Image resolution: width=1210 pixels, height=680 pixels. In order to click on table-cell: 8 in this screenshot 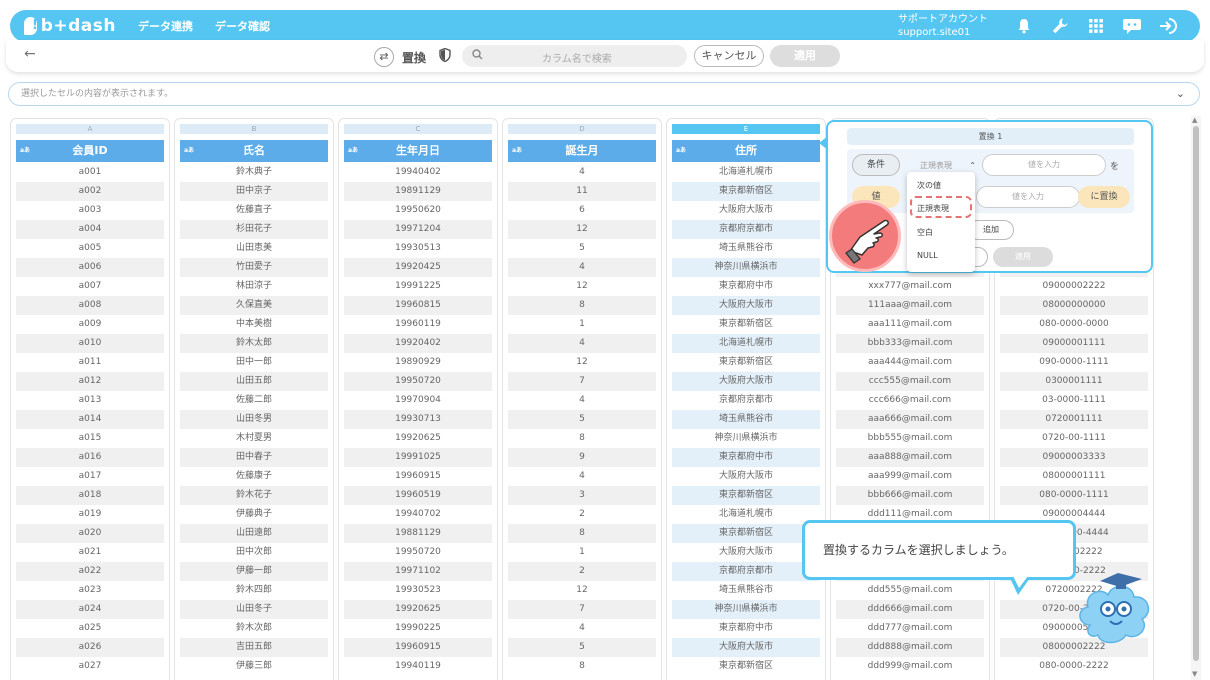, I will do `click(582, 438)`.